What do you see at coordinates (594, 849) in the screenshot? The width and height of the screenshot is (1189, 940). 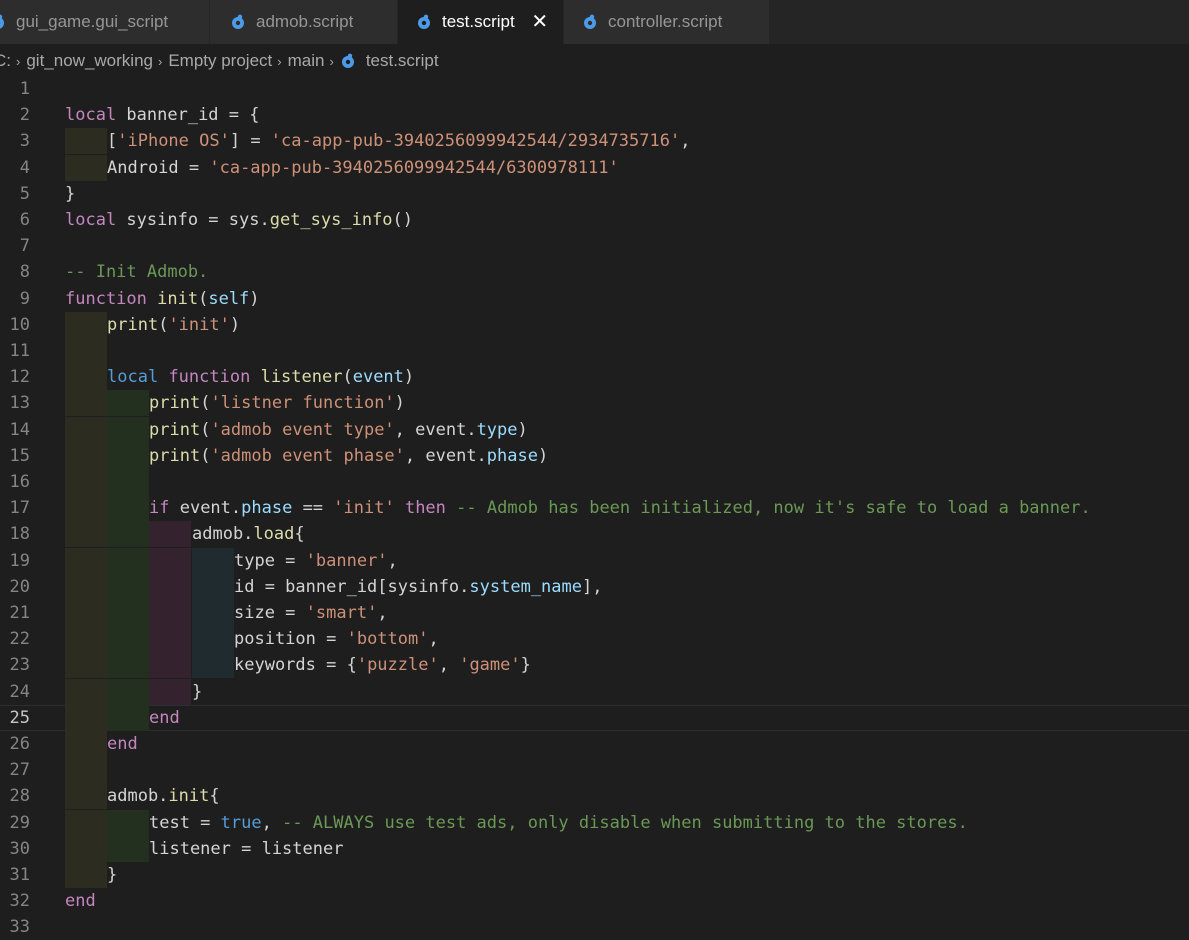 I see `code-line: 30listener = listener` at bounding box center [594, 849].